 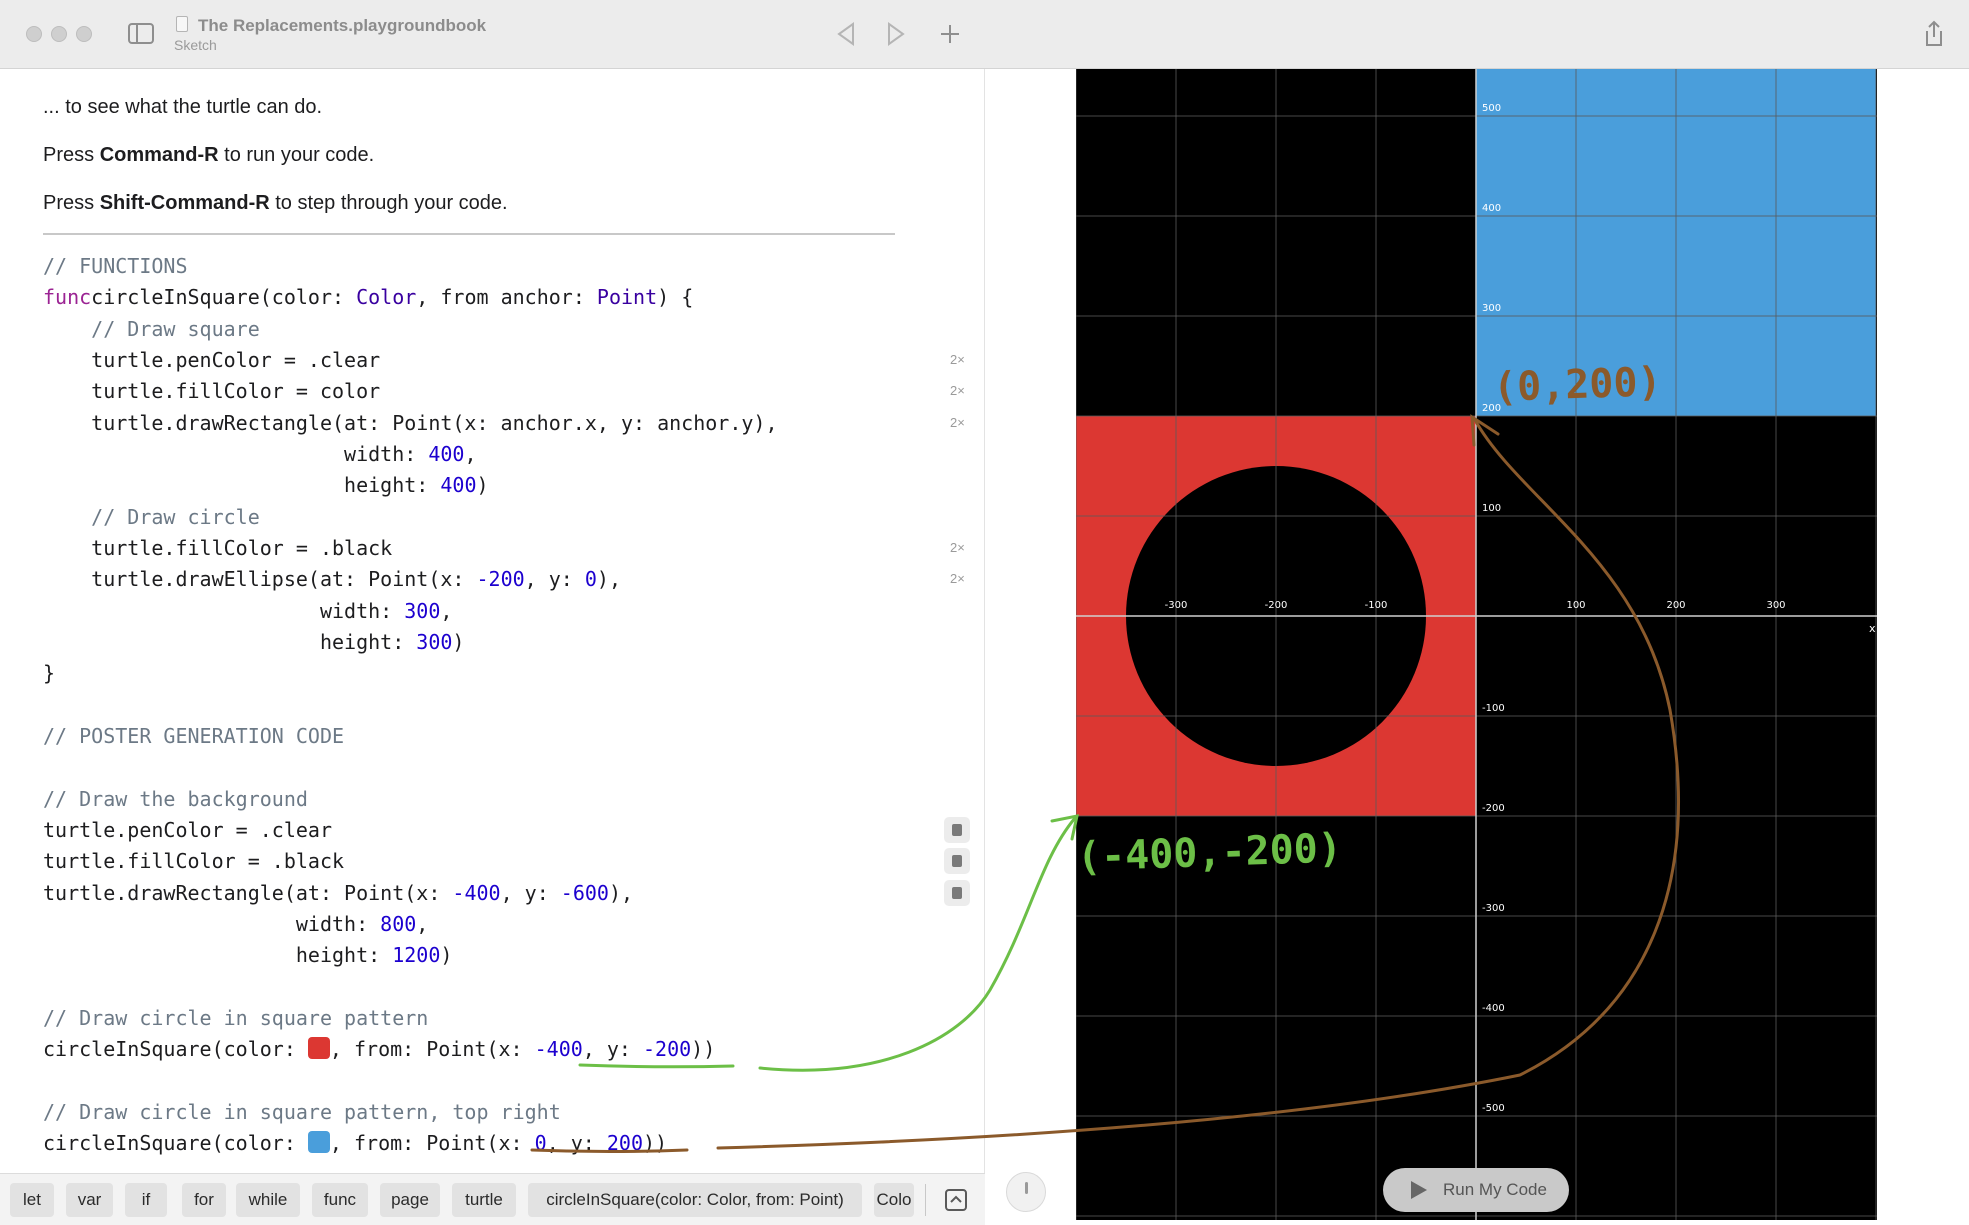 I want to click on x-tick-label: -200, so click(x=1276, y=605).